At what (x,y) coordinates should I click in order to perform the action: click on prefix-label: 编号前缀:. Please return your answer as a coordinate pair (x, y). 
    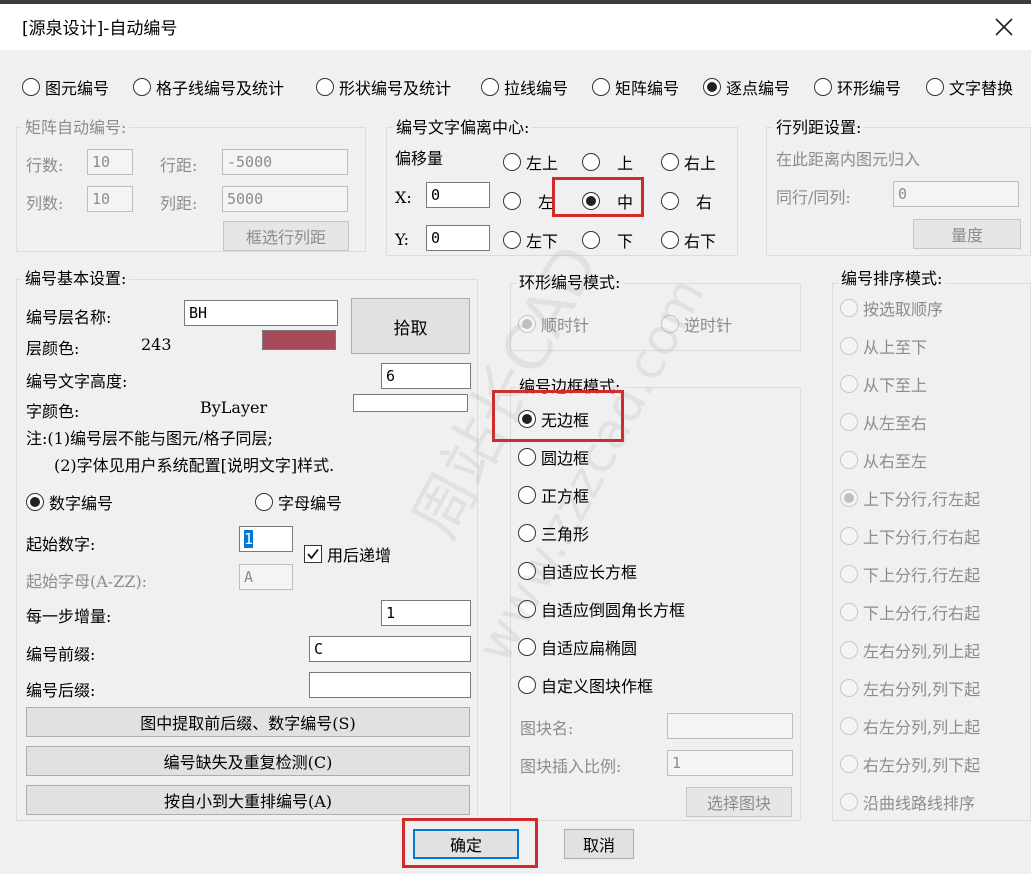
    Looking at the image, I should click on (61, 654).